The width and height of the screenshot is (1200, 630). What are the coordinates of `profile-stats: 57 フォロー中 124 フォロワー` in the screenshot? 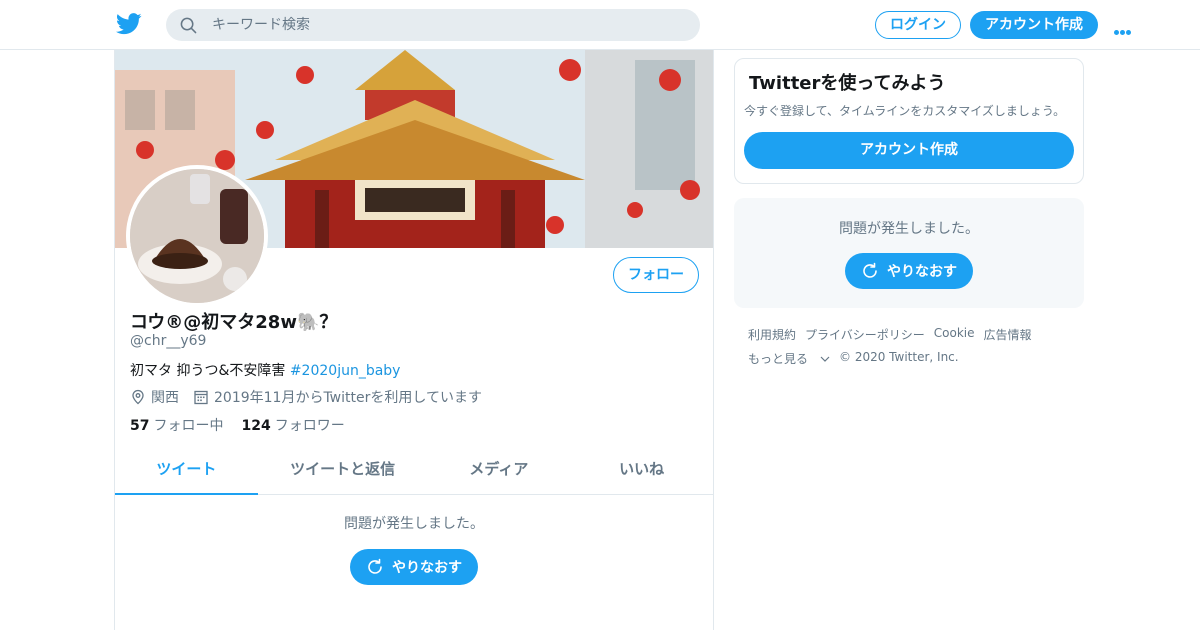 It's located at (246, 425).